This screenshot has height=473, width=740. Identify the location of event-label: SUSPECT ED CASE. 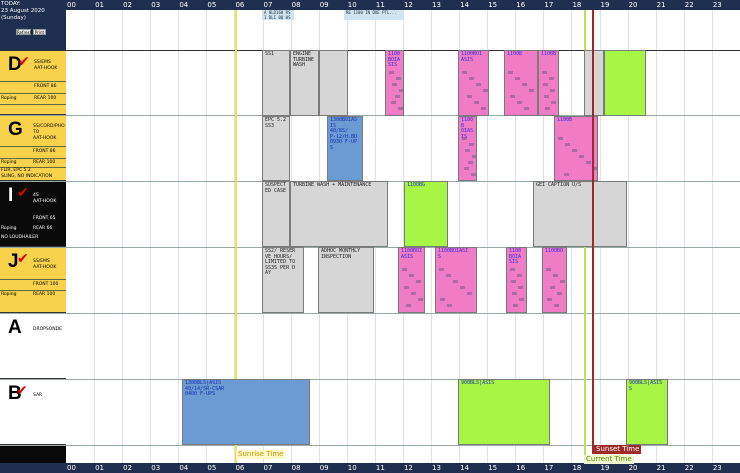
(276, 188).